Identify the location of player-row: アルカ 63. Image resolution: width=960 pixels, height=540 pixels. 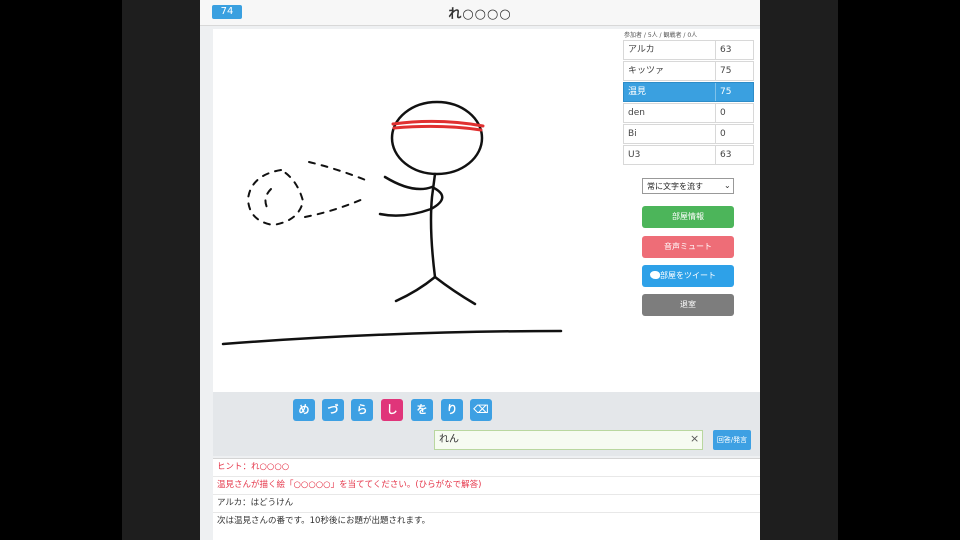
(688, 50).